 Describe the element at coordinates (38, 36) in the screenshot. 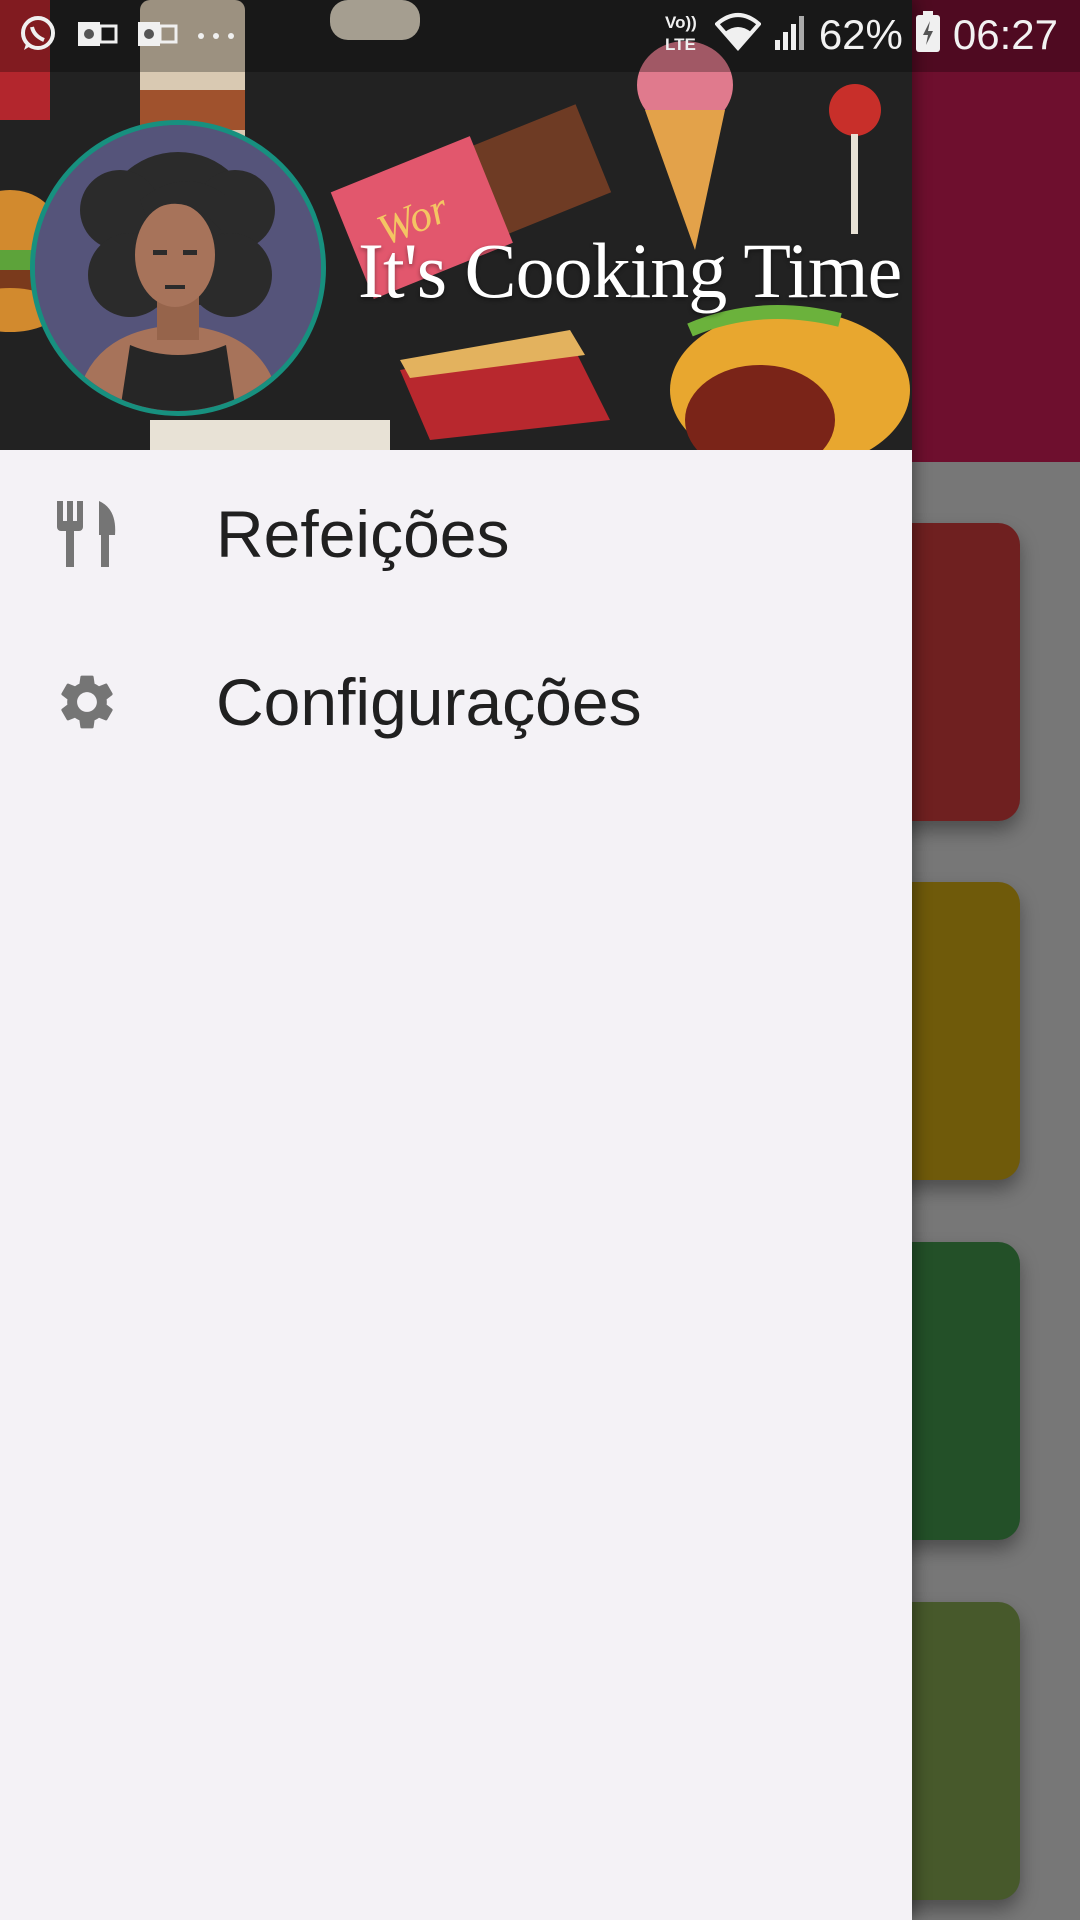

I see `whatsapp-icon` at that location.